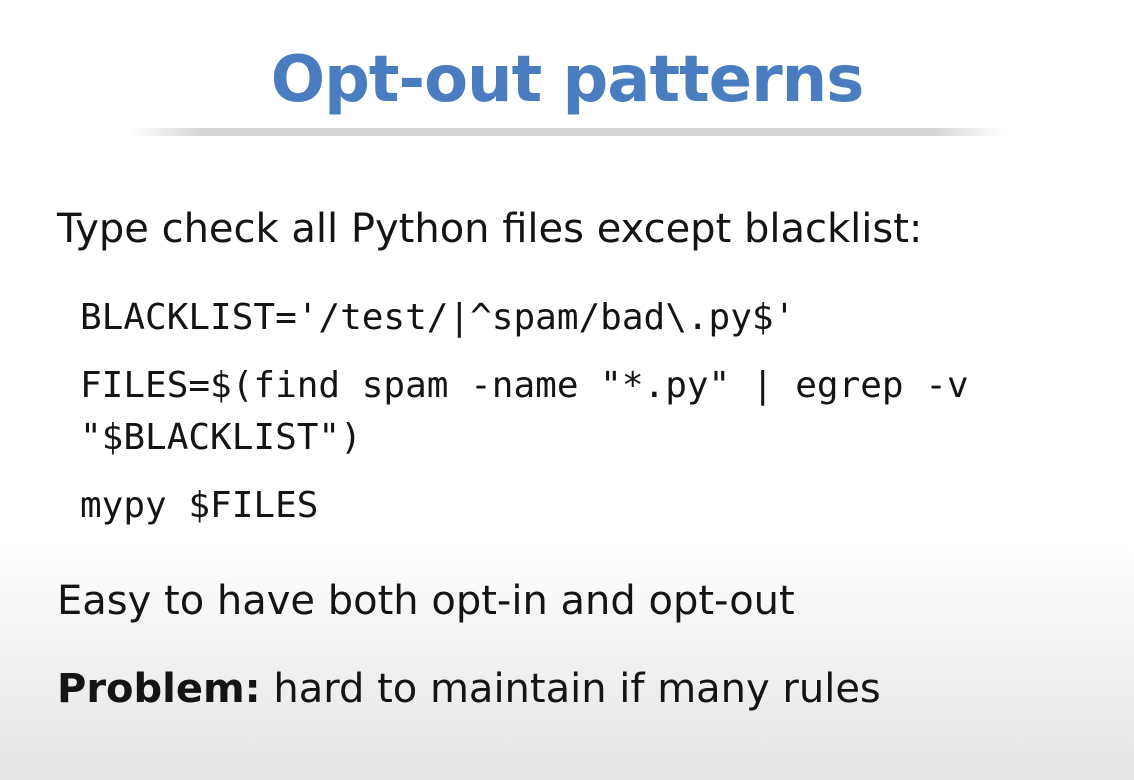  I want to click on problem-text: Problem: hard to maintain if many rules, so click(469, 689).